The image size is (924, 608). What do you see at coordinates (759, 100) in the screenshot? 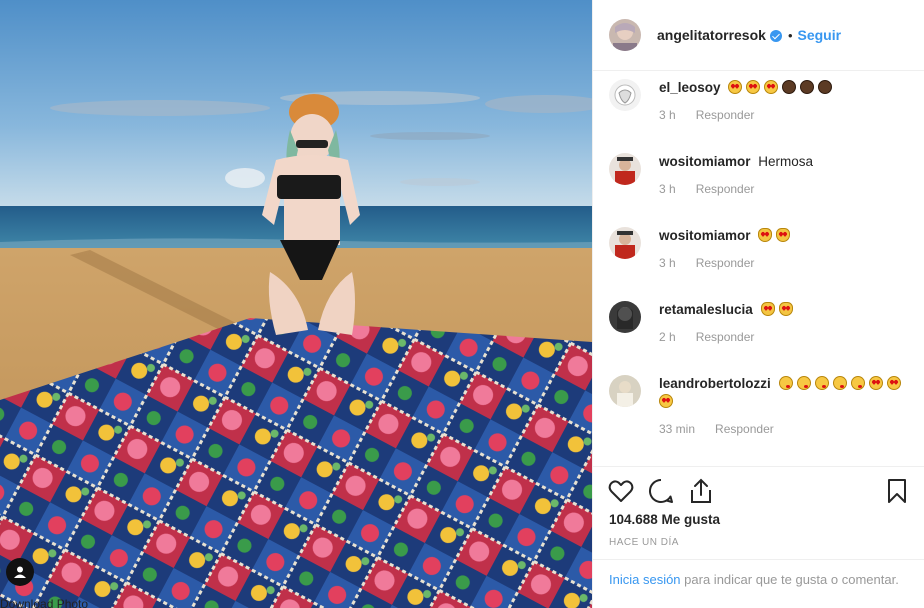
I see `comment-item: el_leosoy 3 h Responder` at bounding box center [759, 100].